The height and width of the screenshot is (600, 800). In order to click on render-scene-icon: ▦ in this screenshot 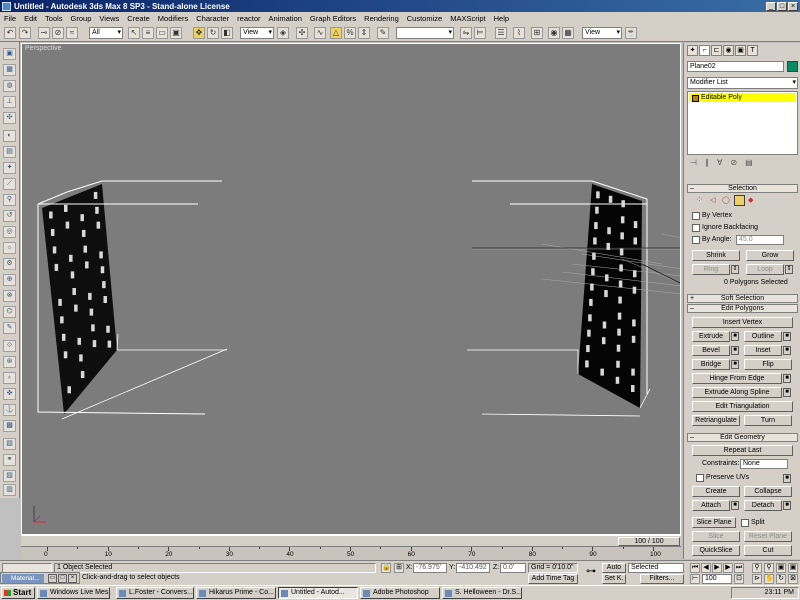, I will do `click(568, 33)`.